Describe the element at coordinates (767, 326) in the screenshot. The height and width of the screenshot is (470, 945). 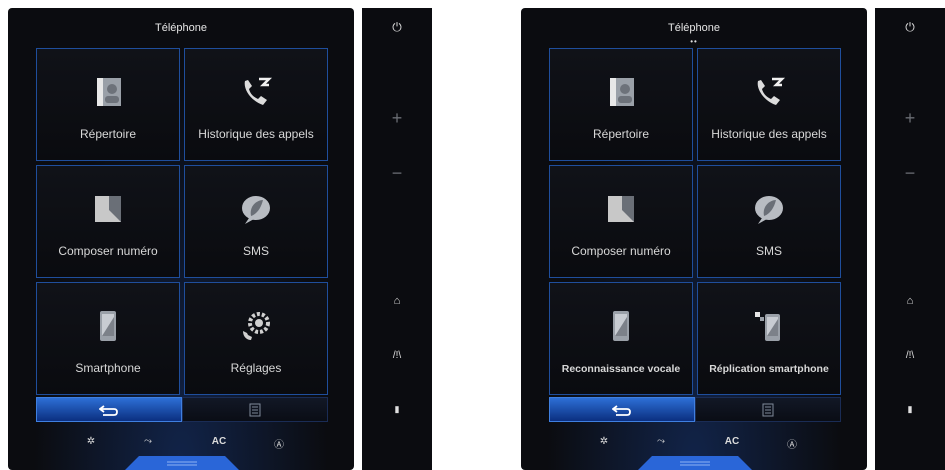
I see `smartphone-replication-icon` at that location.